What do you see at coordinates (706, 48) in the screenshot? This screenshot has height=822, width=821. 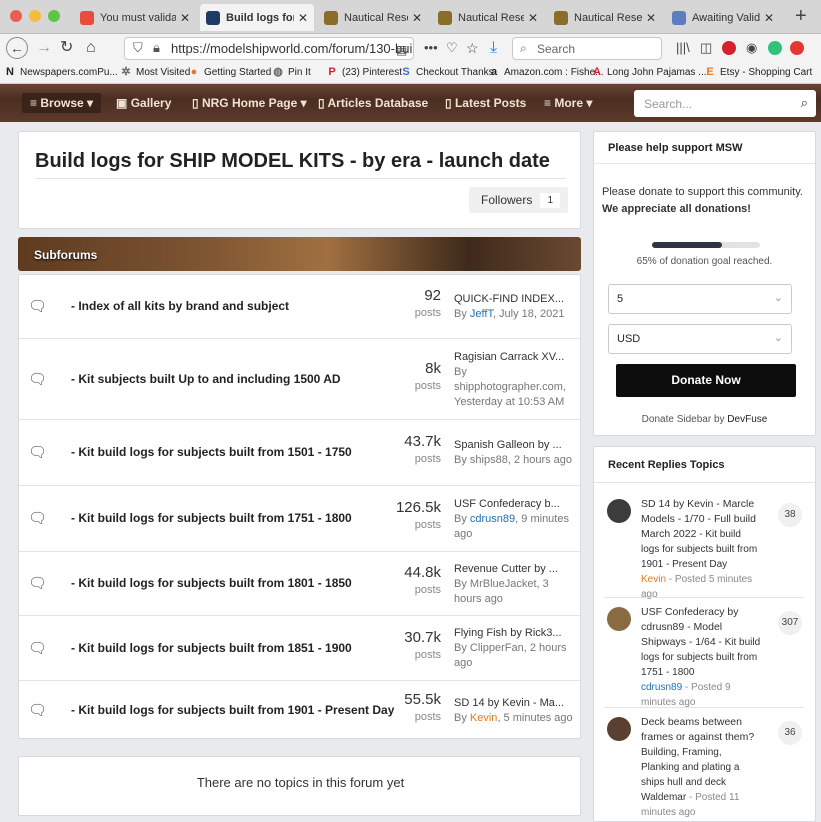 I see `sidebar-icon: ◫` at bounding box center [706, 48].